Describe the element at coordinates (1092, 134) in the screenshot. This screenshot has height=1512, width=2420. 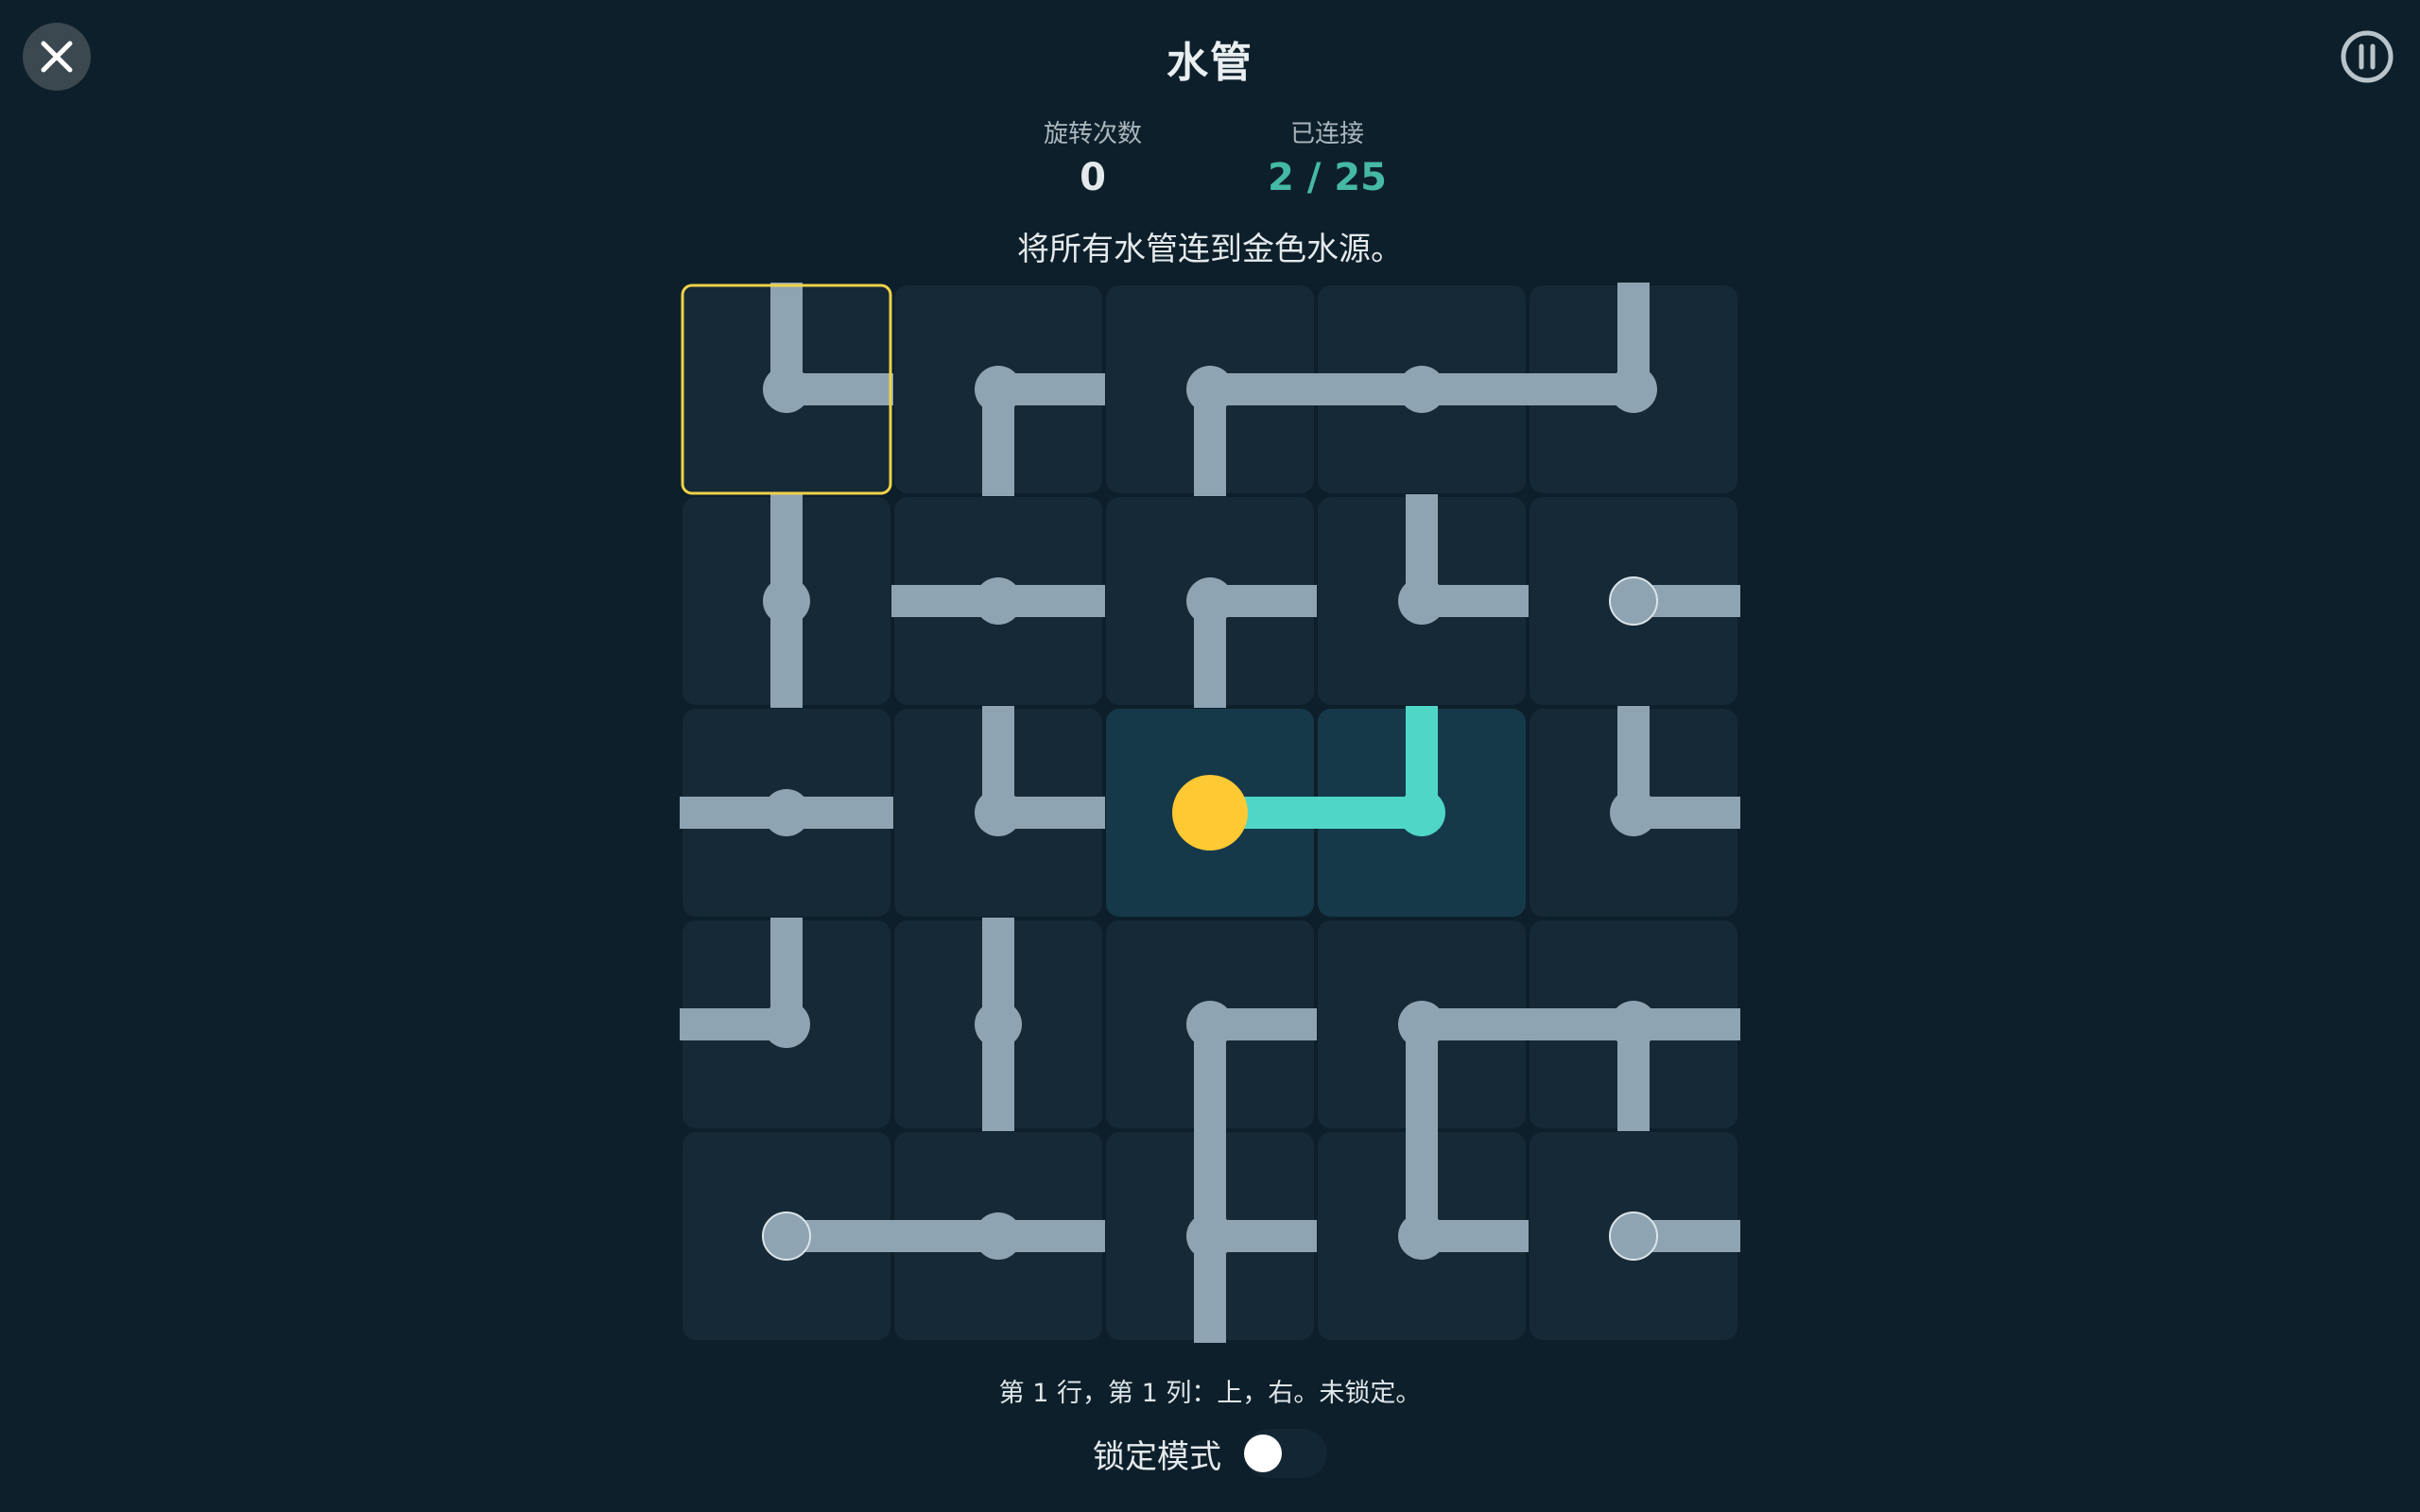
I see `rotations-label: 旋转次数` at that location.